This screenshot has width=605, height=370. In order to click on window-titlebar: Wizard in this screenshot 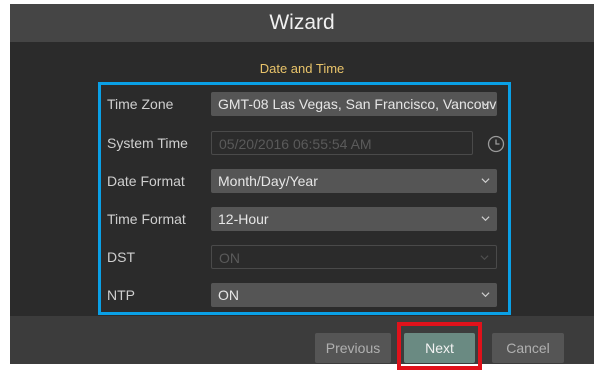, I will do `click(302, 23)`.